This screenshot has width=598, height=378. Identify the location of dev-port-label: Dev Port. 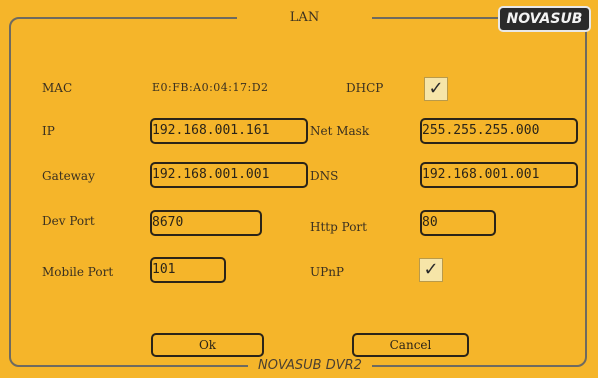
(68, 221).